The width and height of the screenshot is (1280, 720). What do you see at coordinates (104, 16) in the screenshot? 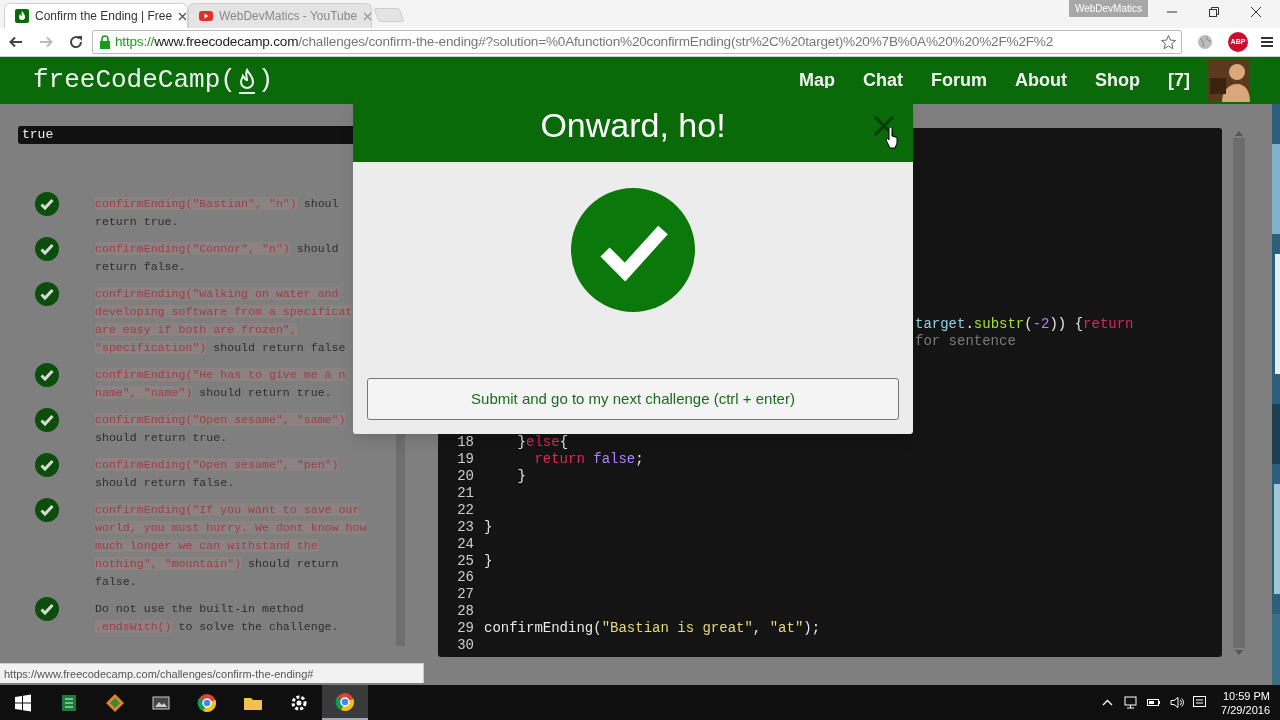
I see `tab-title: Confirm the Ending | Free` at bounding box center [104, 16].